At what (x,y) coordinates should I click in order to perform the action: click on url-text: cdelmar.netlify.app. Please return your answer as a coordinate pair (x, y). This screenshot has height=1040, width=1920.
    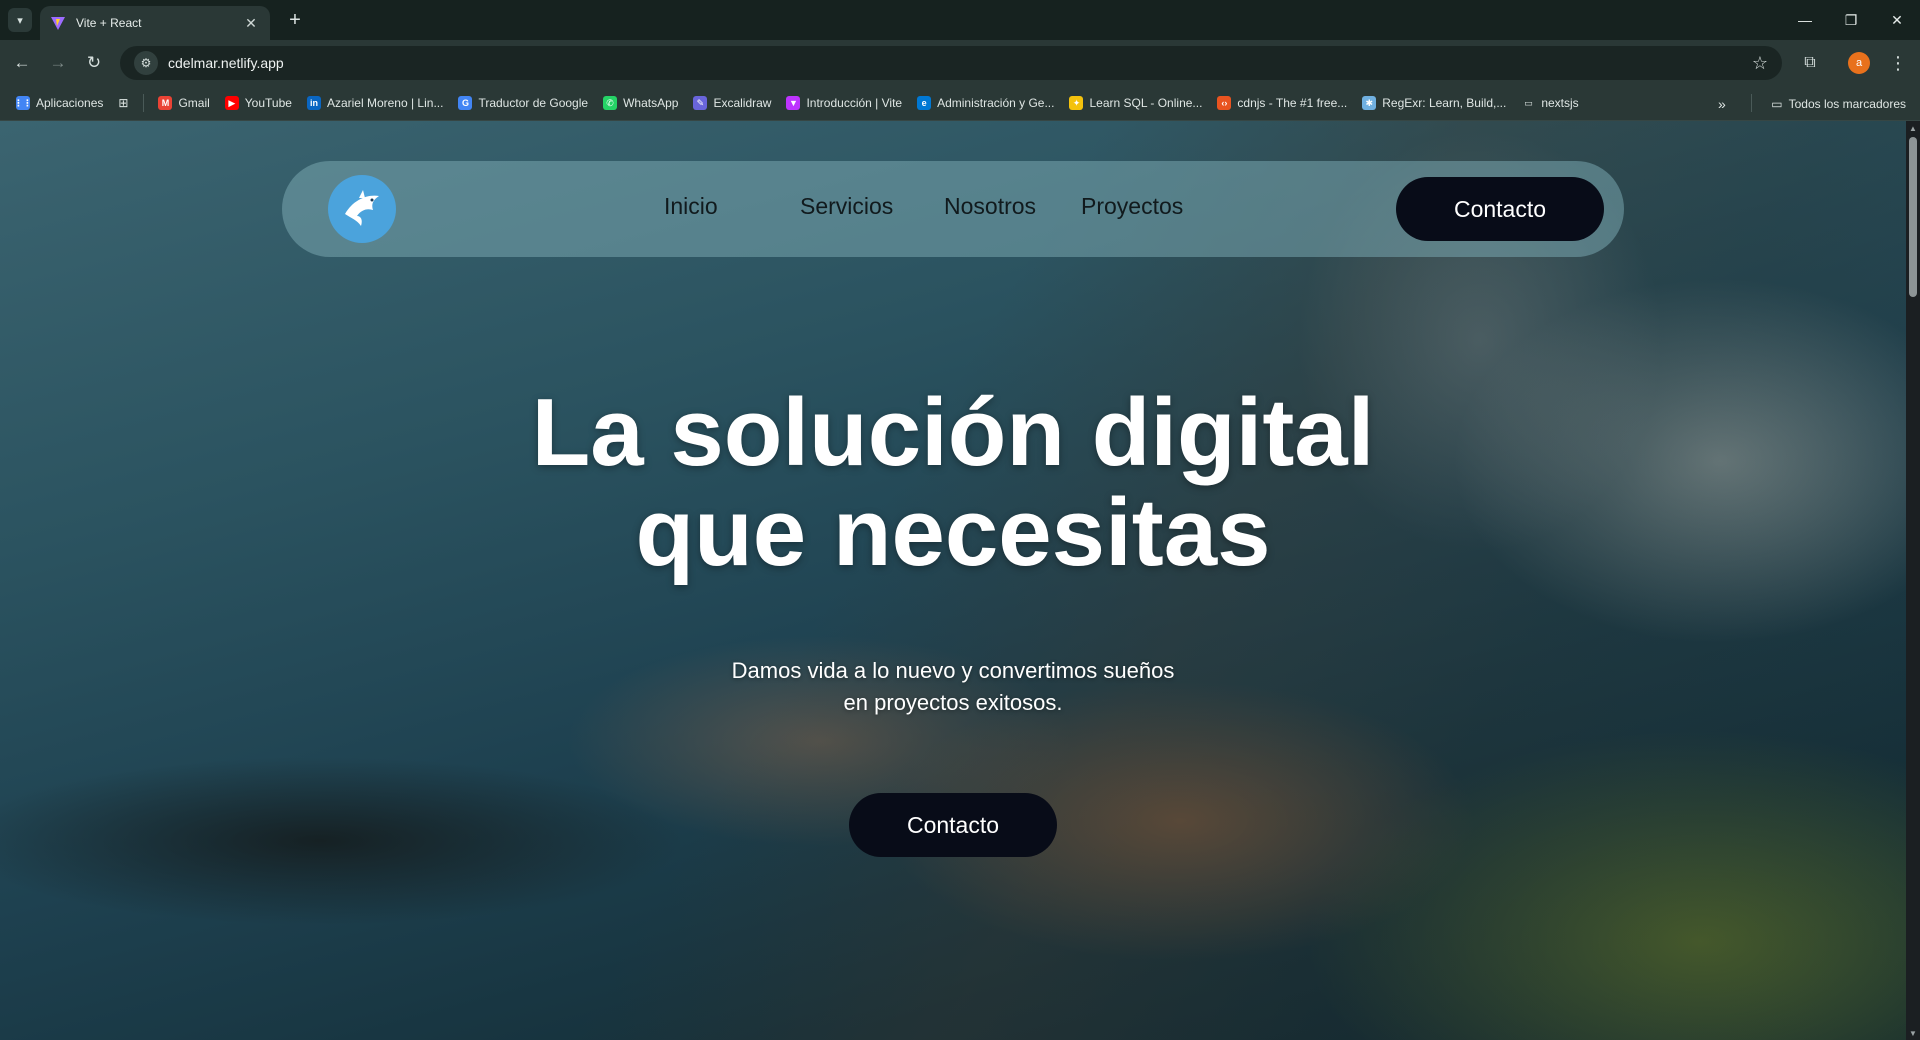
    Looking at the image, I should click on (960, 63).